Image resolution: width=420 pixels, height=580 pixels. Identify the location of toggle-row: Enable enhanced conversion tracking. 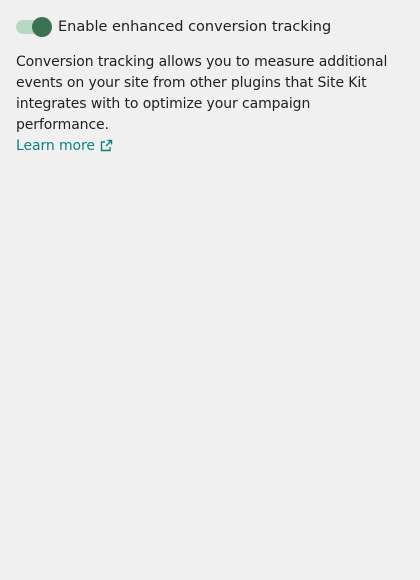
(210, 27).